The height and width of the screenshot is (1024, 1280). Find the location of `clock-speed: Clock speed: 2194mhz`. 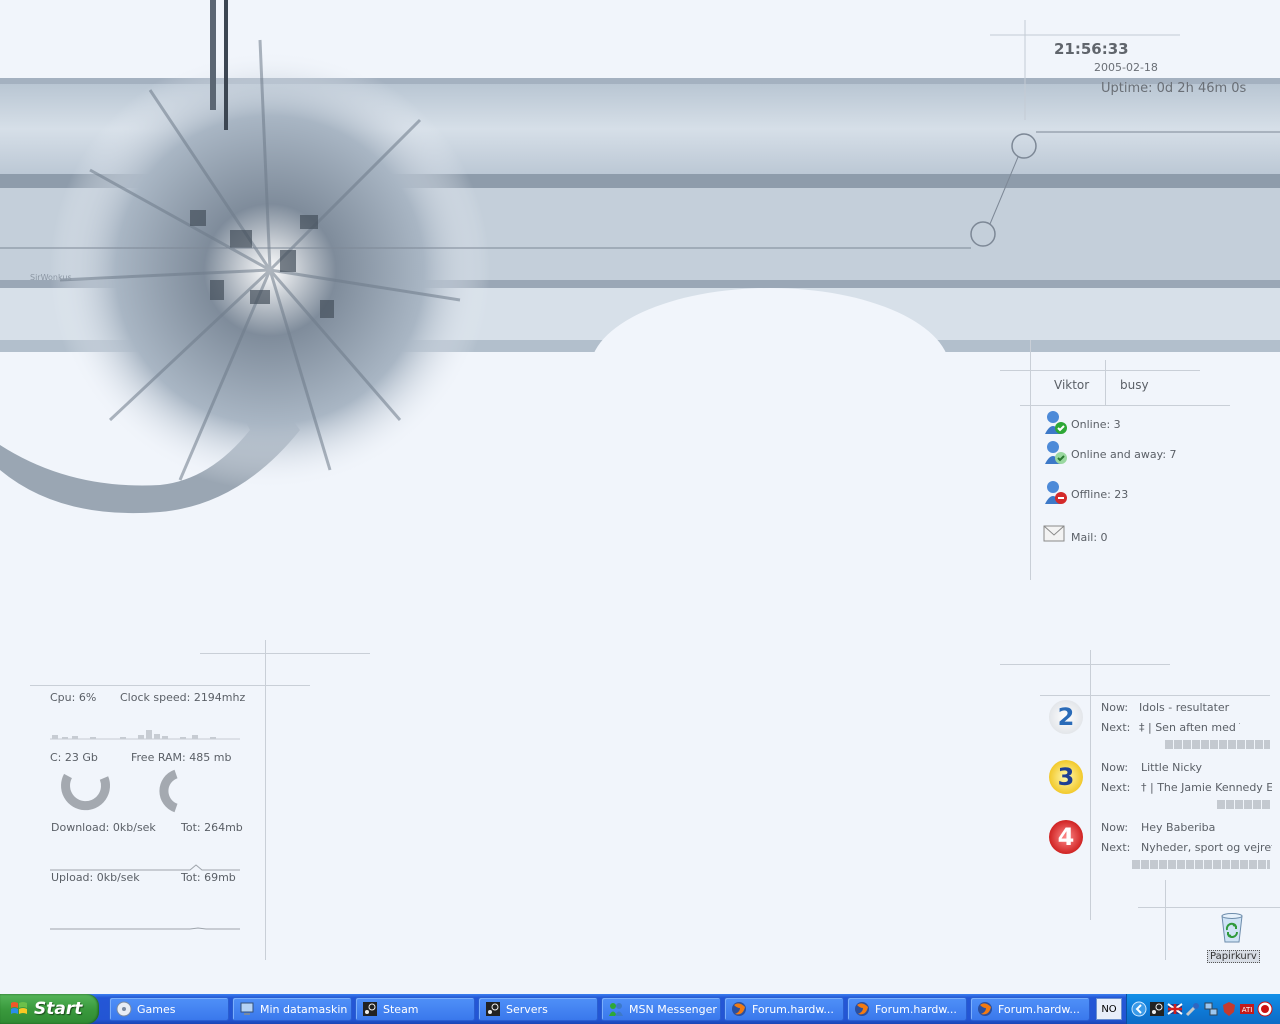

clock-speed: Clock speed: 2194mhz is located at coordinates (183, 697).